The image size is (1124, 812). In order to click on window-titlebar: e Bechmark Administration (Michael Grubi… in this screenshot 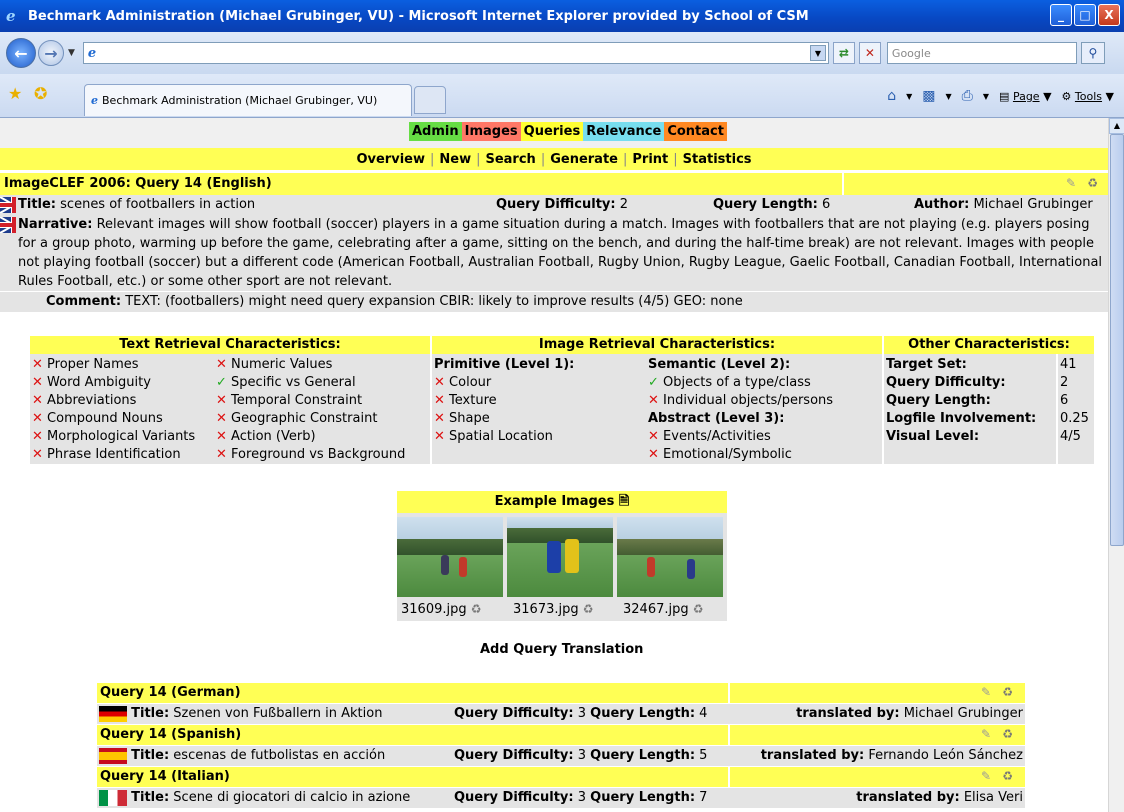, I will do `click(562, 16)`.